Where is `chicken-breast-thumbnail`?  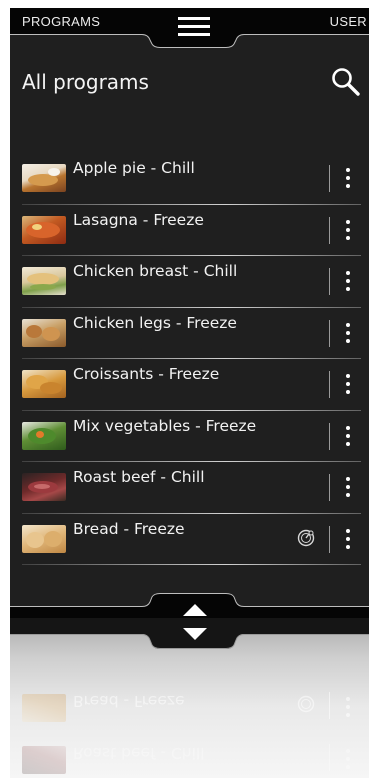 chicken-breast-thumbnail is located at coordinates (44, 281).